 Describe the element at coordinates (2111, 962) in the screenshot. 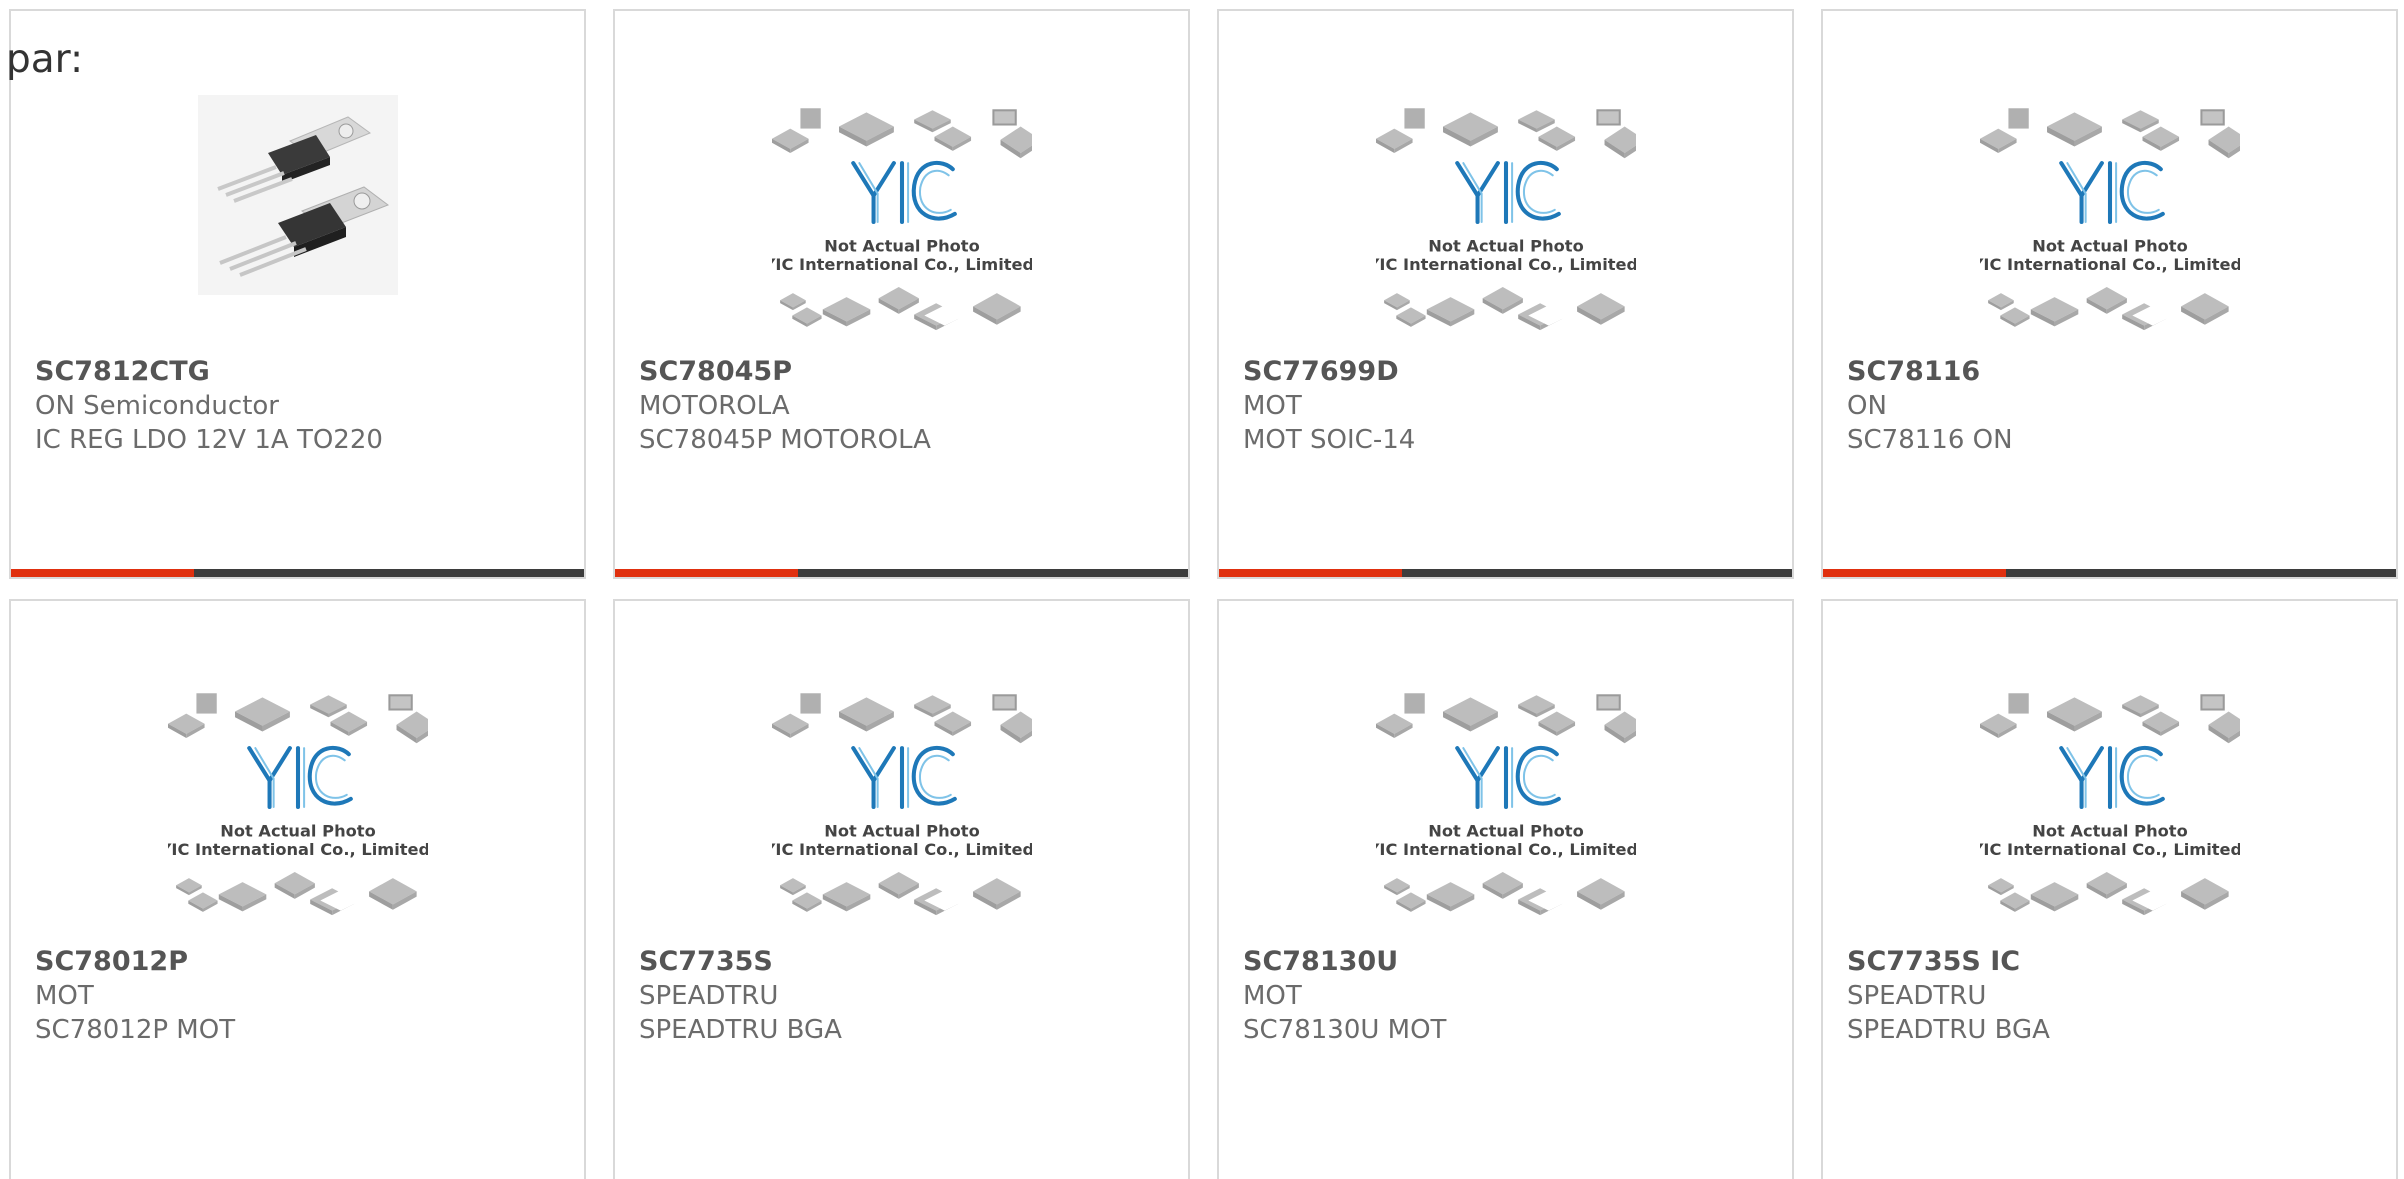

I see `part-number-link: SC7735S IC` at that location.